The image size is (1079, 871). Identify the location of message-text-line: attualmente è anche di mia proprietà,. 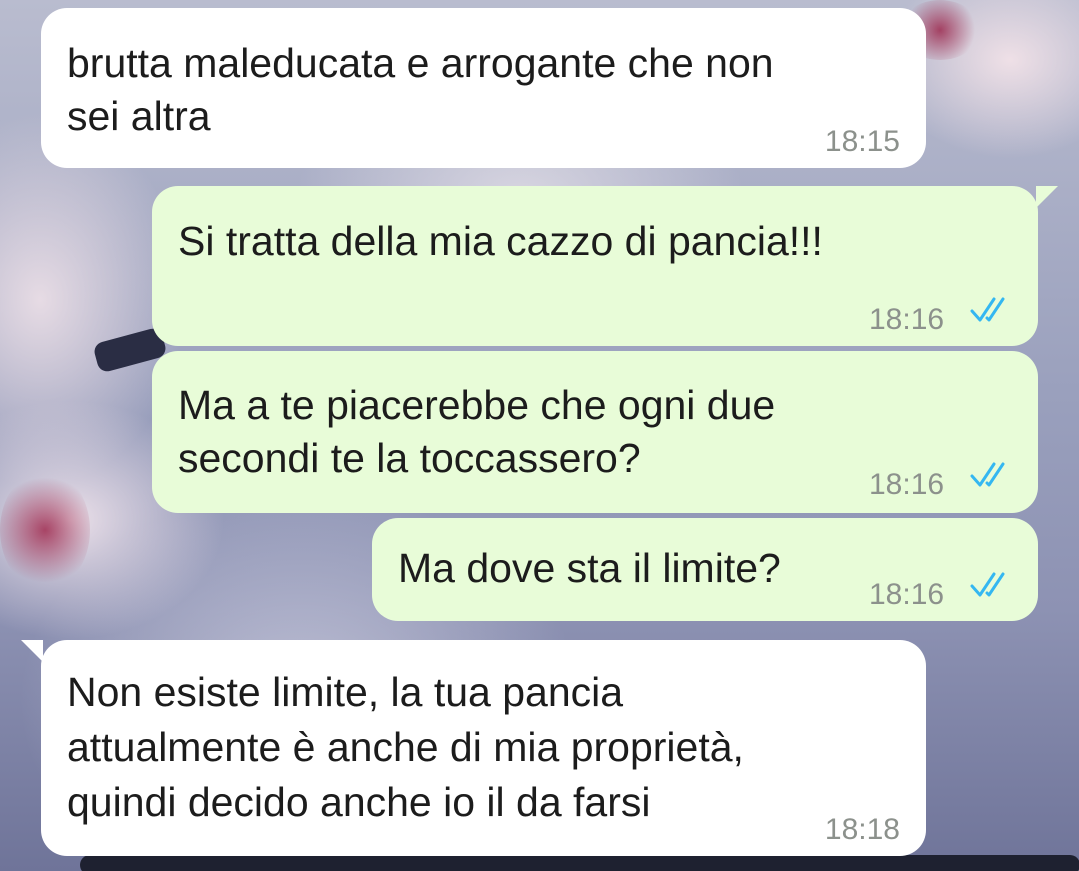
(405, 747).